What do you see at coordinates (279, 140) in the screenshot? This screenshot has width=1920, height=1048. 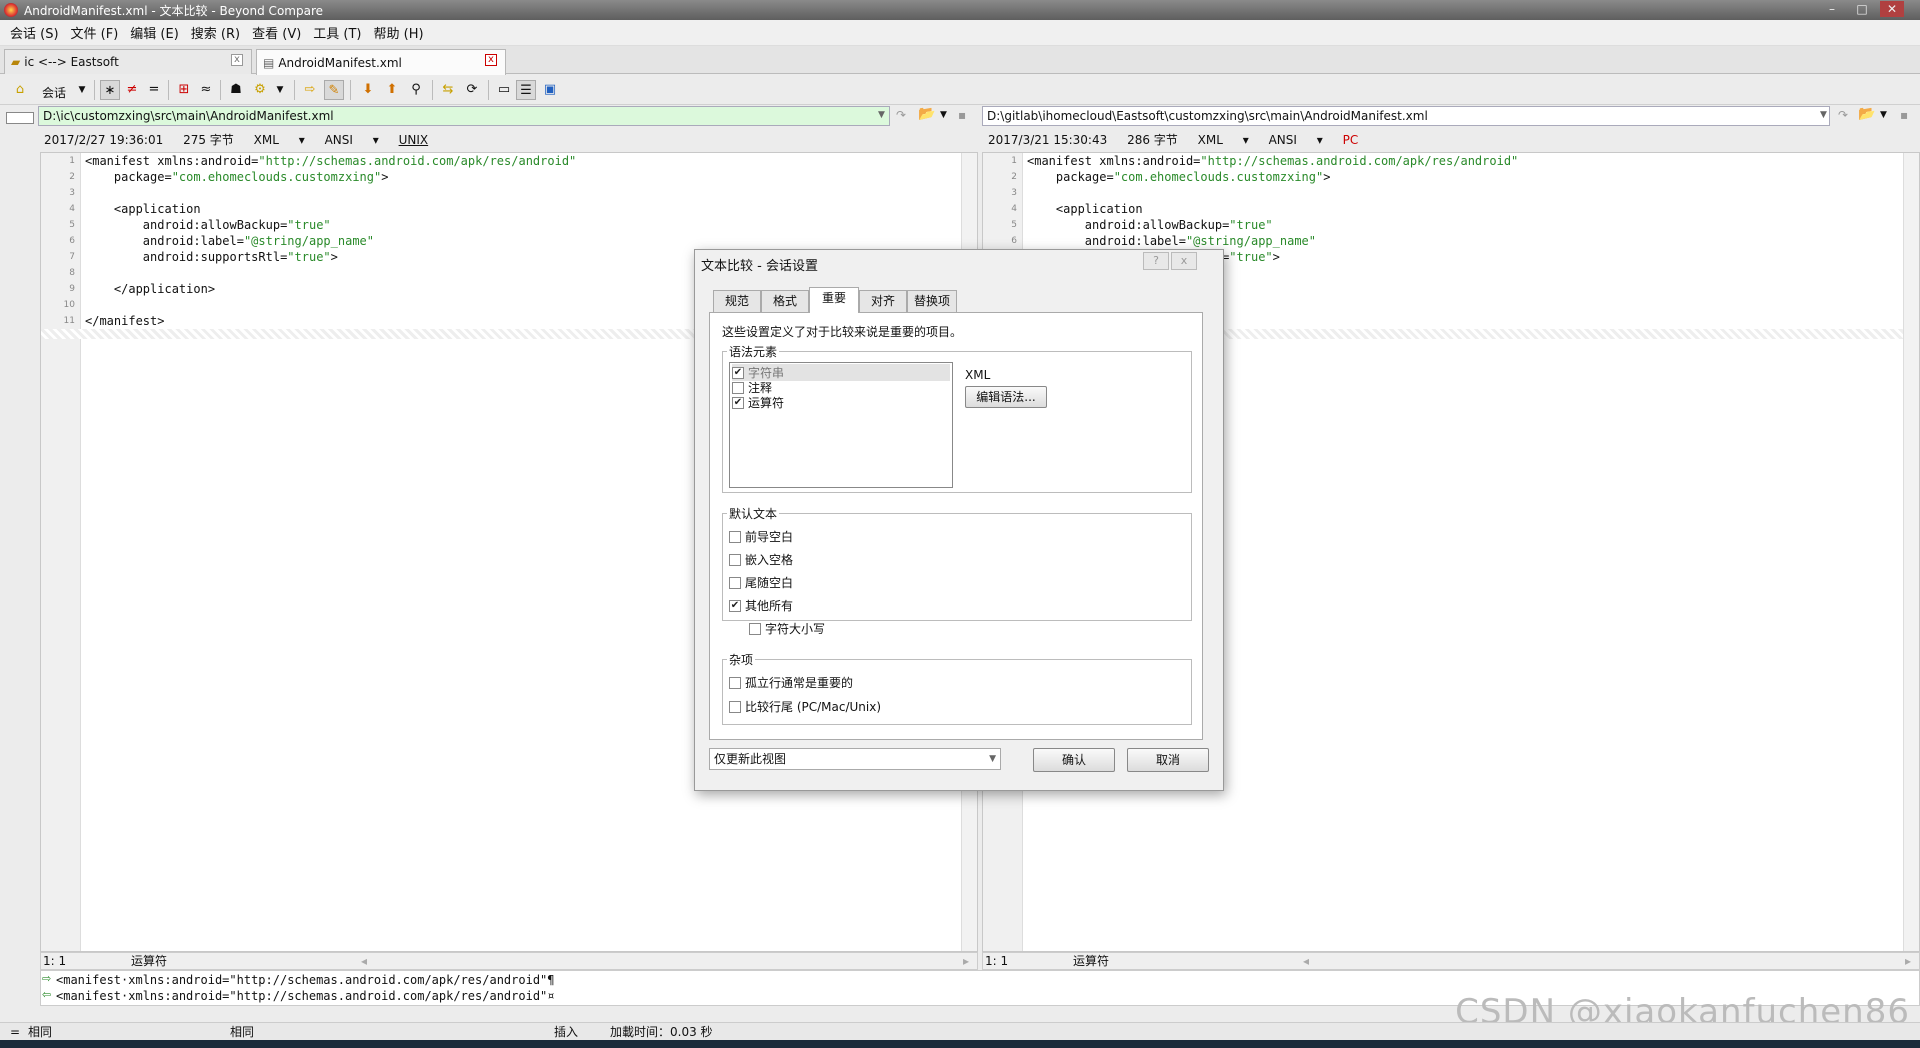 I see `left-format-select: XML ▾` at bounding box center [279, 140].